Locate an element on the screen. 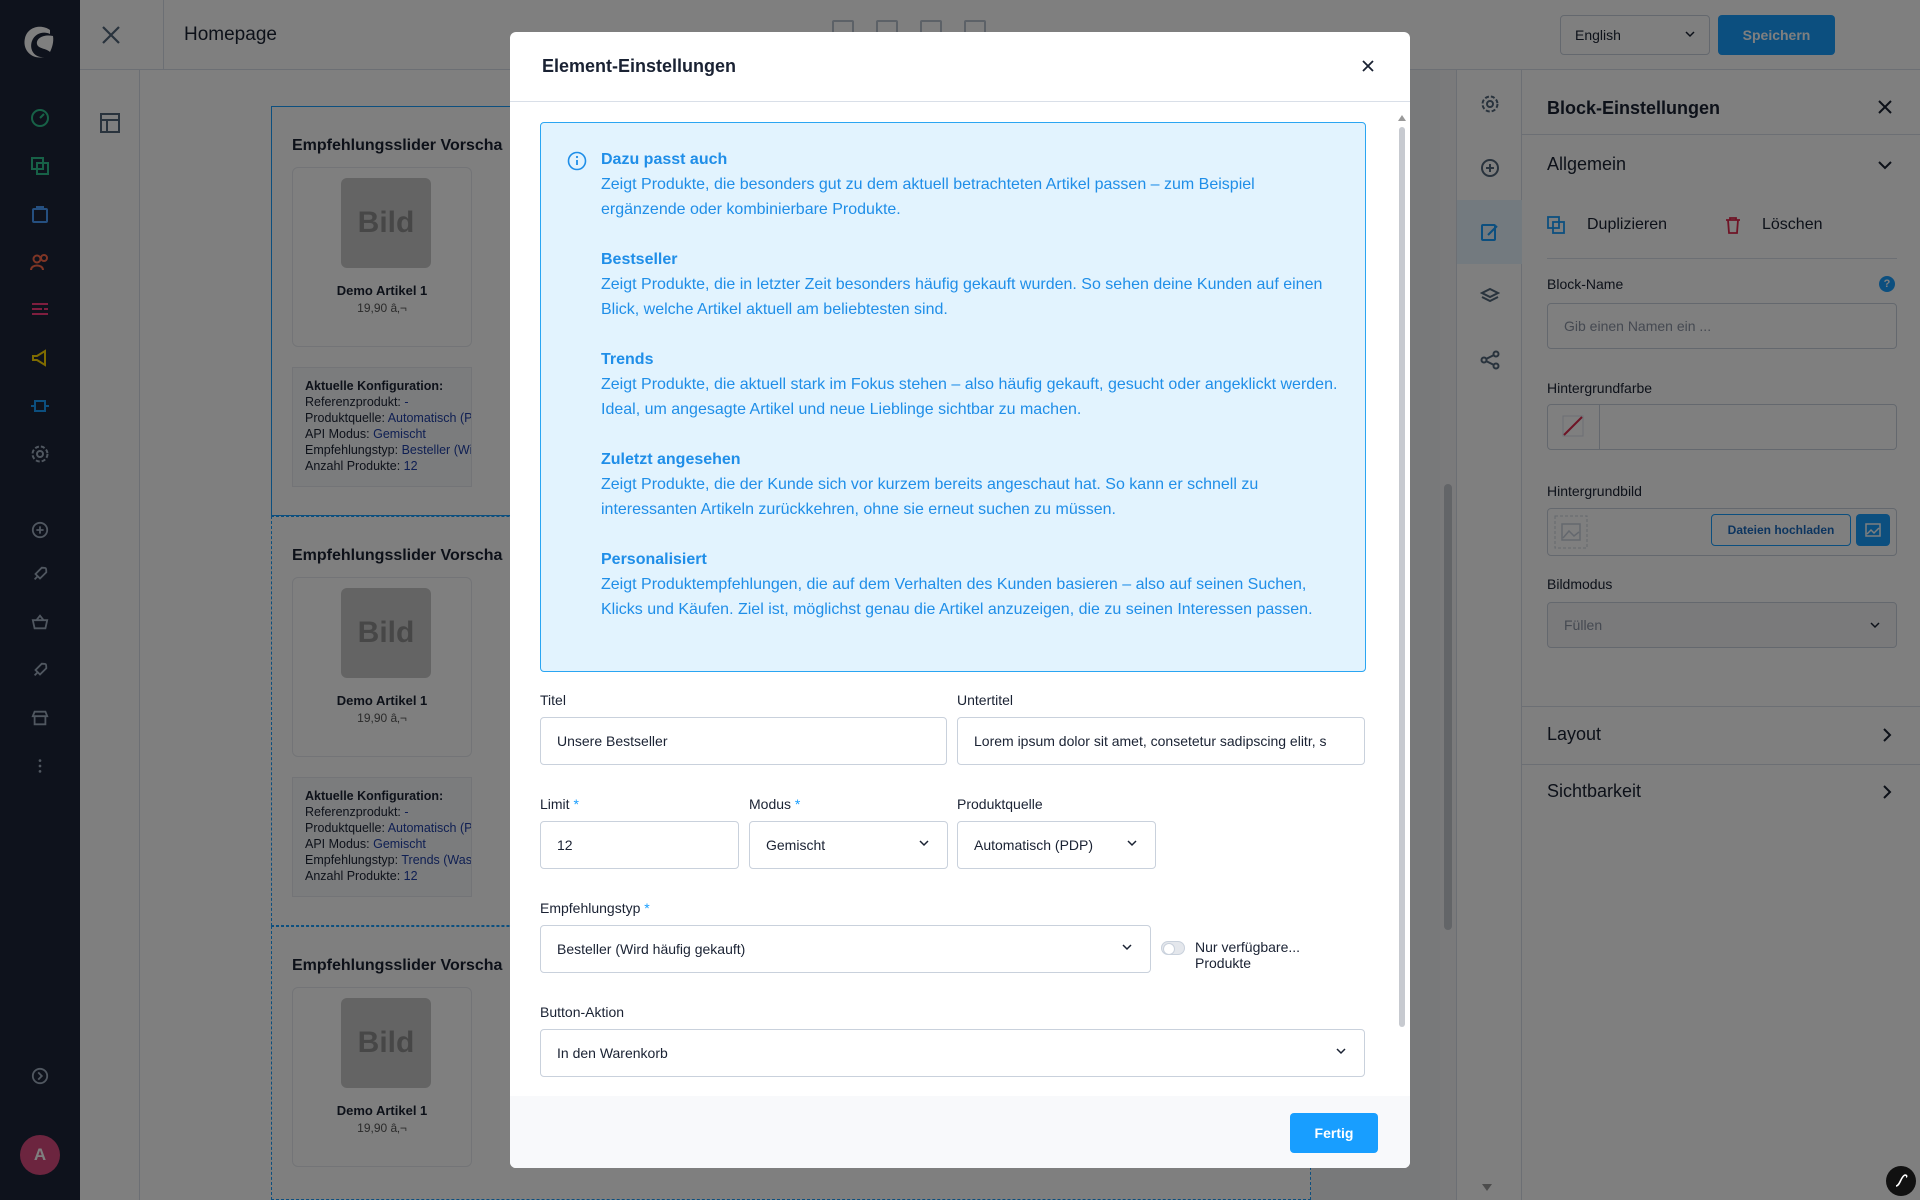  limit-input: 12 is located at coordinates (639, 845).